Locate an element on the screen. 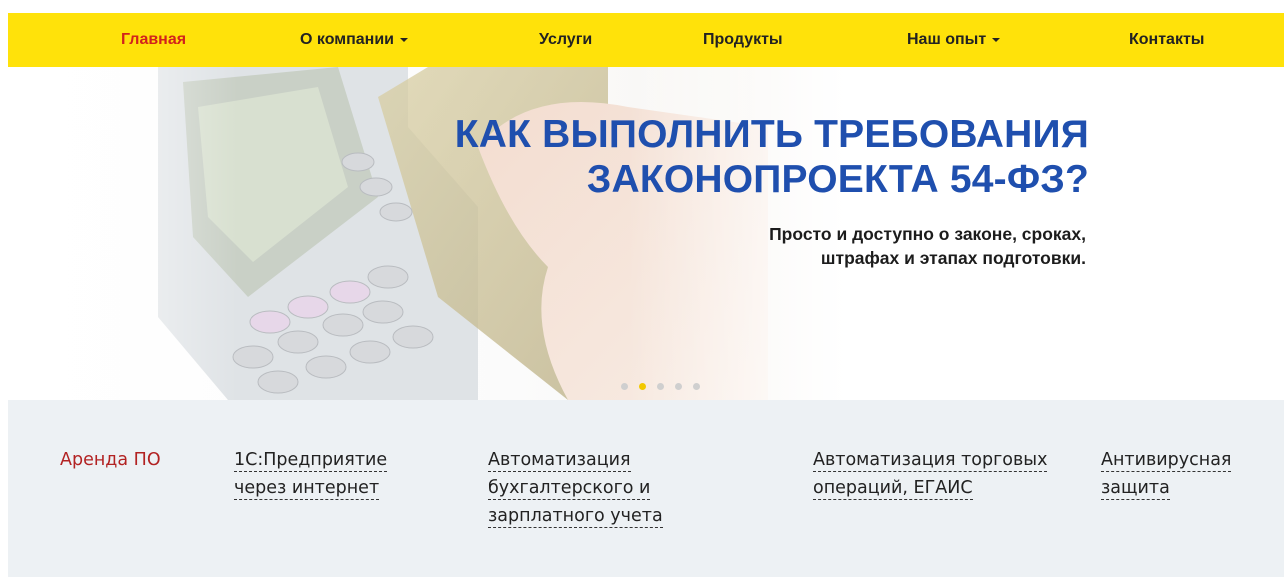  service-link-1c-online: 1С:Предприятие через интернет is located at coordinates (311, 474).